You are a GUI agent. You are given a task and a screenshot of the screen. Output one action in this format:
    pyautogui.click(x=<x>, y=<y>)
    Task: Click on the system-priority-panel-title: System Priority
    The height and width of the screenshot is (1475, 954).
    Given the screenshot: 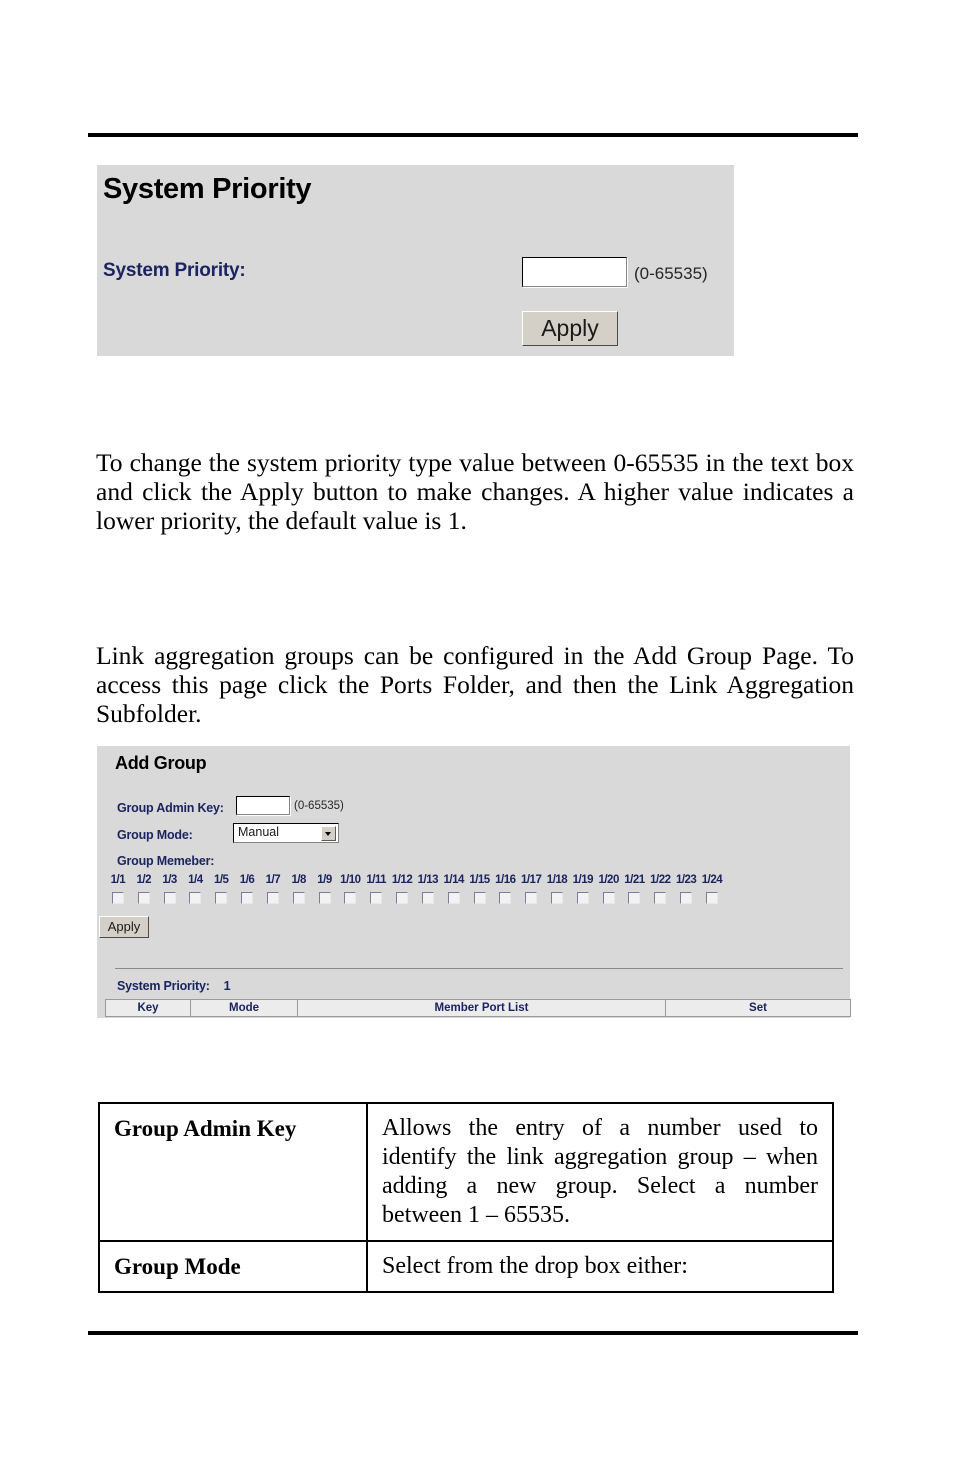 What is the action you would take?
    pyautogui.click(x=207, y=189)
    